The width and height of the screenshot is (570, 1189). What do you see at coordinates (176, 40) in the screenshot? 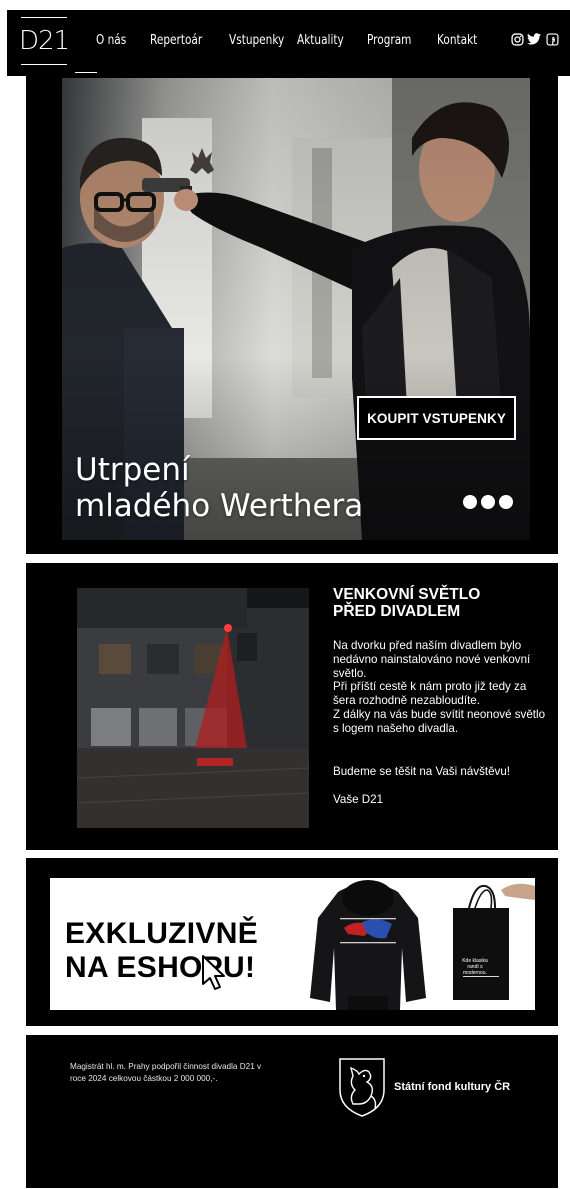
I see `nav-item-repertoar: Repertoár` at bounding box center [176, 40].